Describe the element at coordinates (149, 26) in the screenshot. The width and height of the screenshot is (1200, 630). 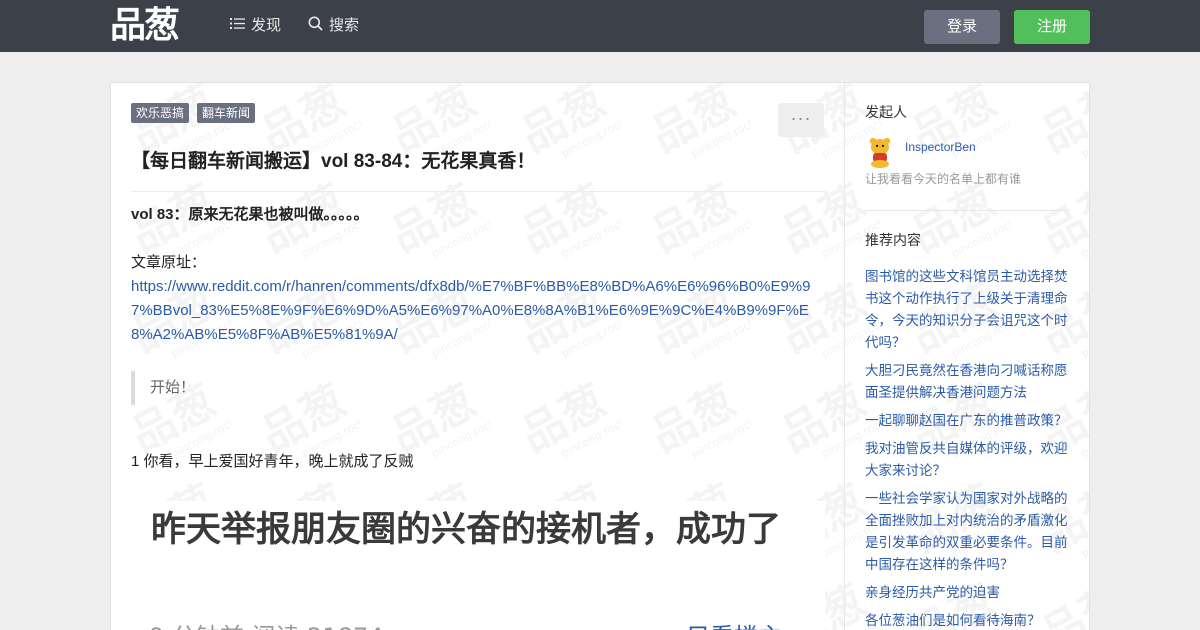
I see `site-logo: 品葱` at that location.